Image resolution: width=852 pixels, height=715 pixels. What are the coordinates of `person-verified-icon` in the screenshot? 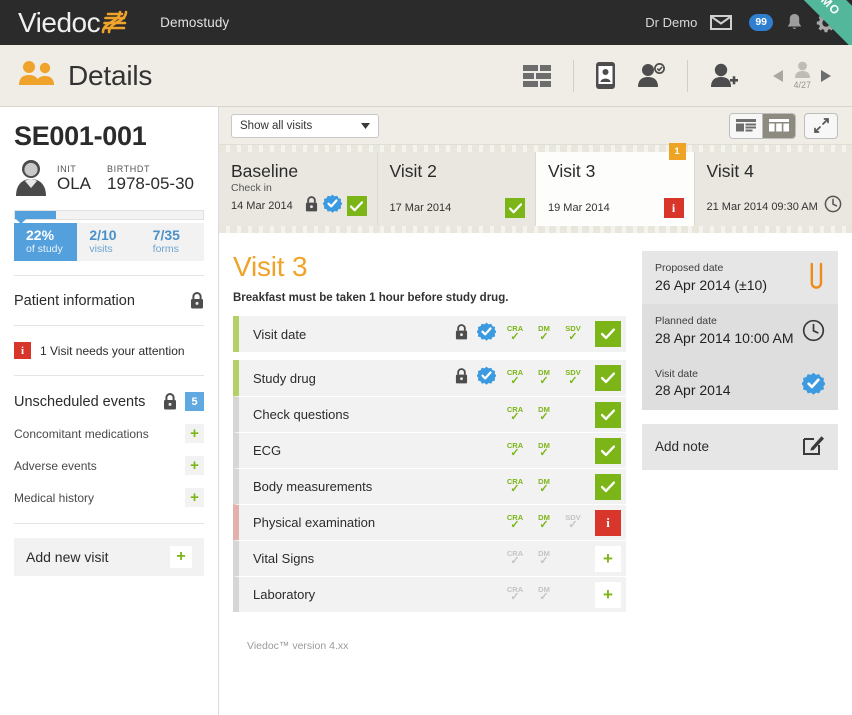 It's located at (651, 75).